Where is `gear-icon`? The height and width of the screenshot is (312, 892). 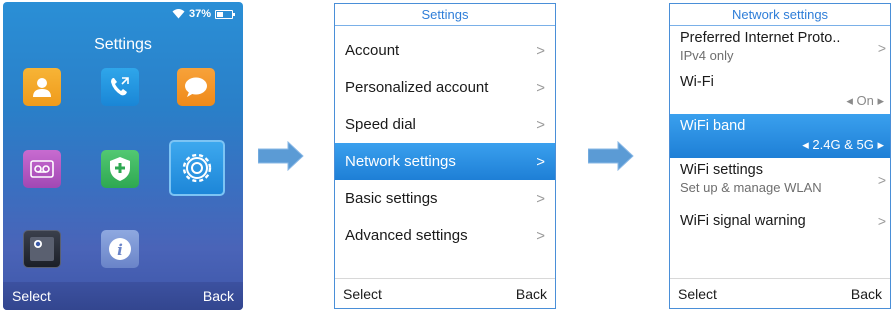
gear-icon is located at coordinates (197, 168).